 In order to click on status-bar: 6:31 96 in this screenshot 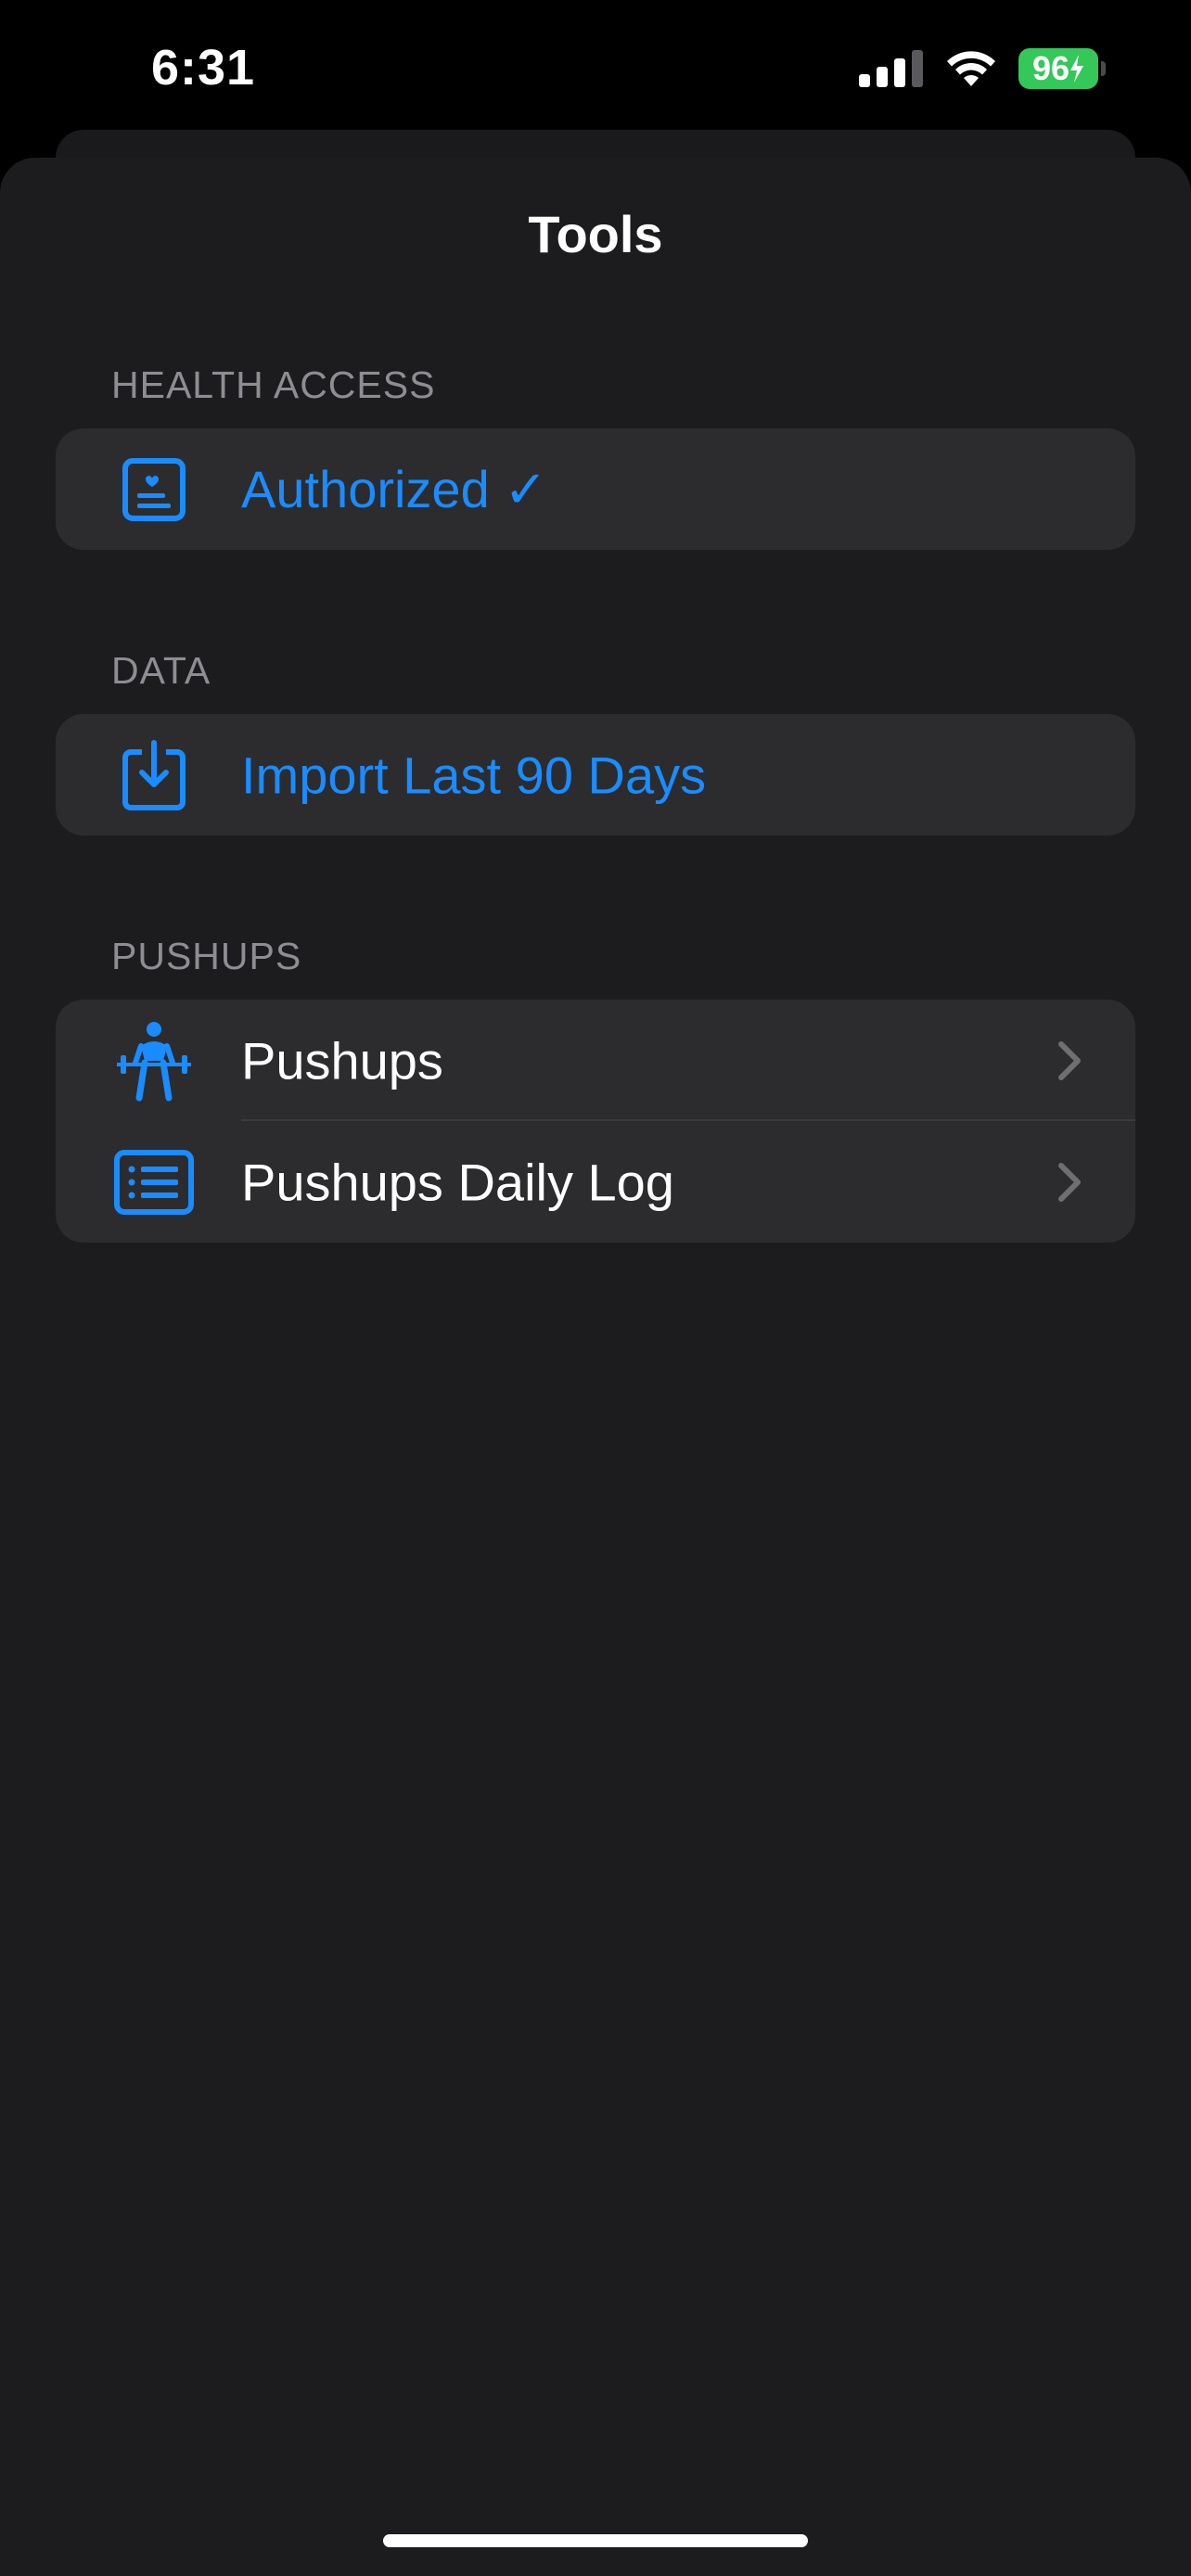, I will do `click(595, 69)`.